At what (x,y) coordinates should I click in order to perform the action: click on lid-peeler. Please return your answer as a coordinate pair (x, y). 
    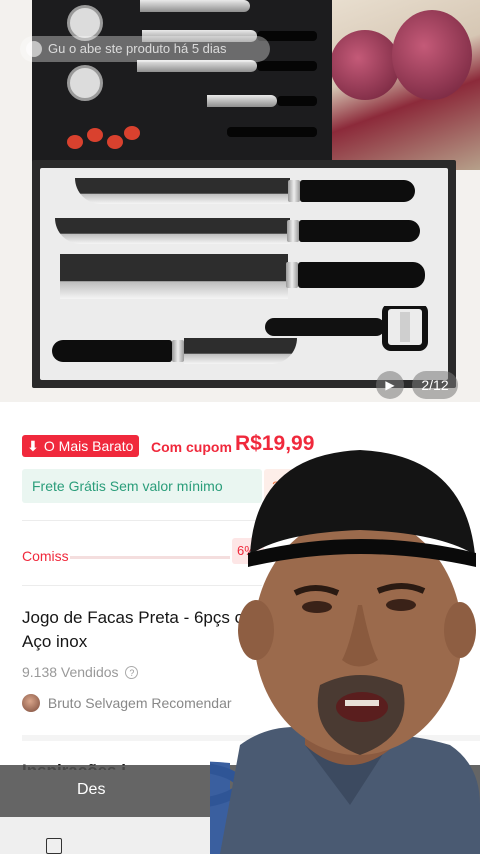
    Looking at the image, I should click on (272, 132).